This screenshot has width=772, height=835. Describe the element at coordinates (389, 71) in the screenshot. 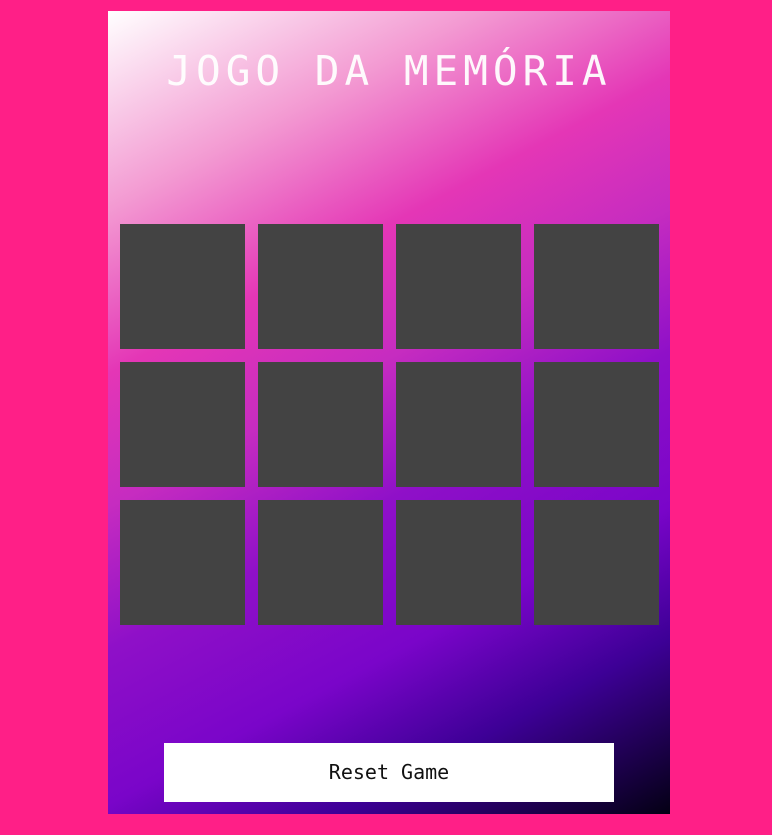

I see `game-title: JOGO DA MEMÓRIA` at that location.